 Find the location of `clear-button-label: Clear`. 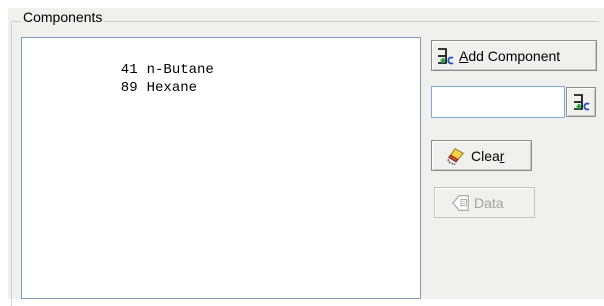

clear-button-label: Clear is located at coordinates (488, 155).